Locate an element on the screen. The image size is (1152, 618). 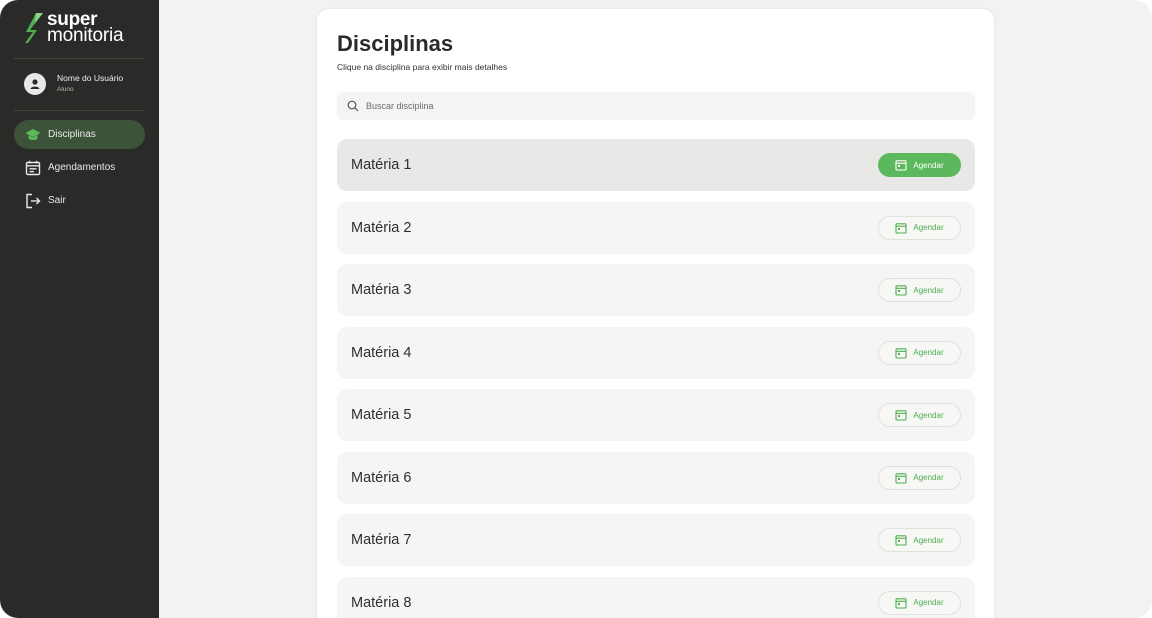
logout-icon is located at coordinates (33, 201).